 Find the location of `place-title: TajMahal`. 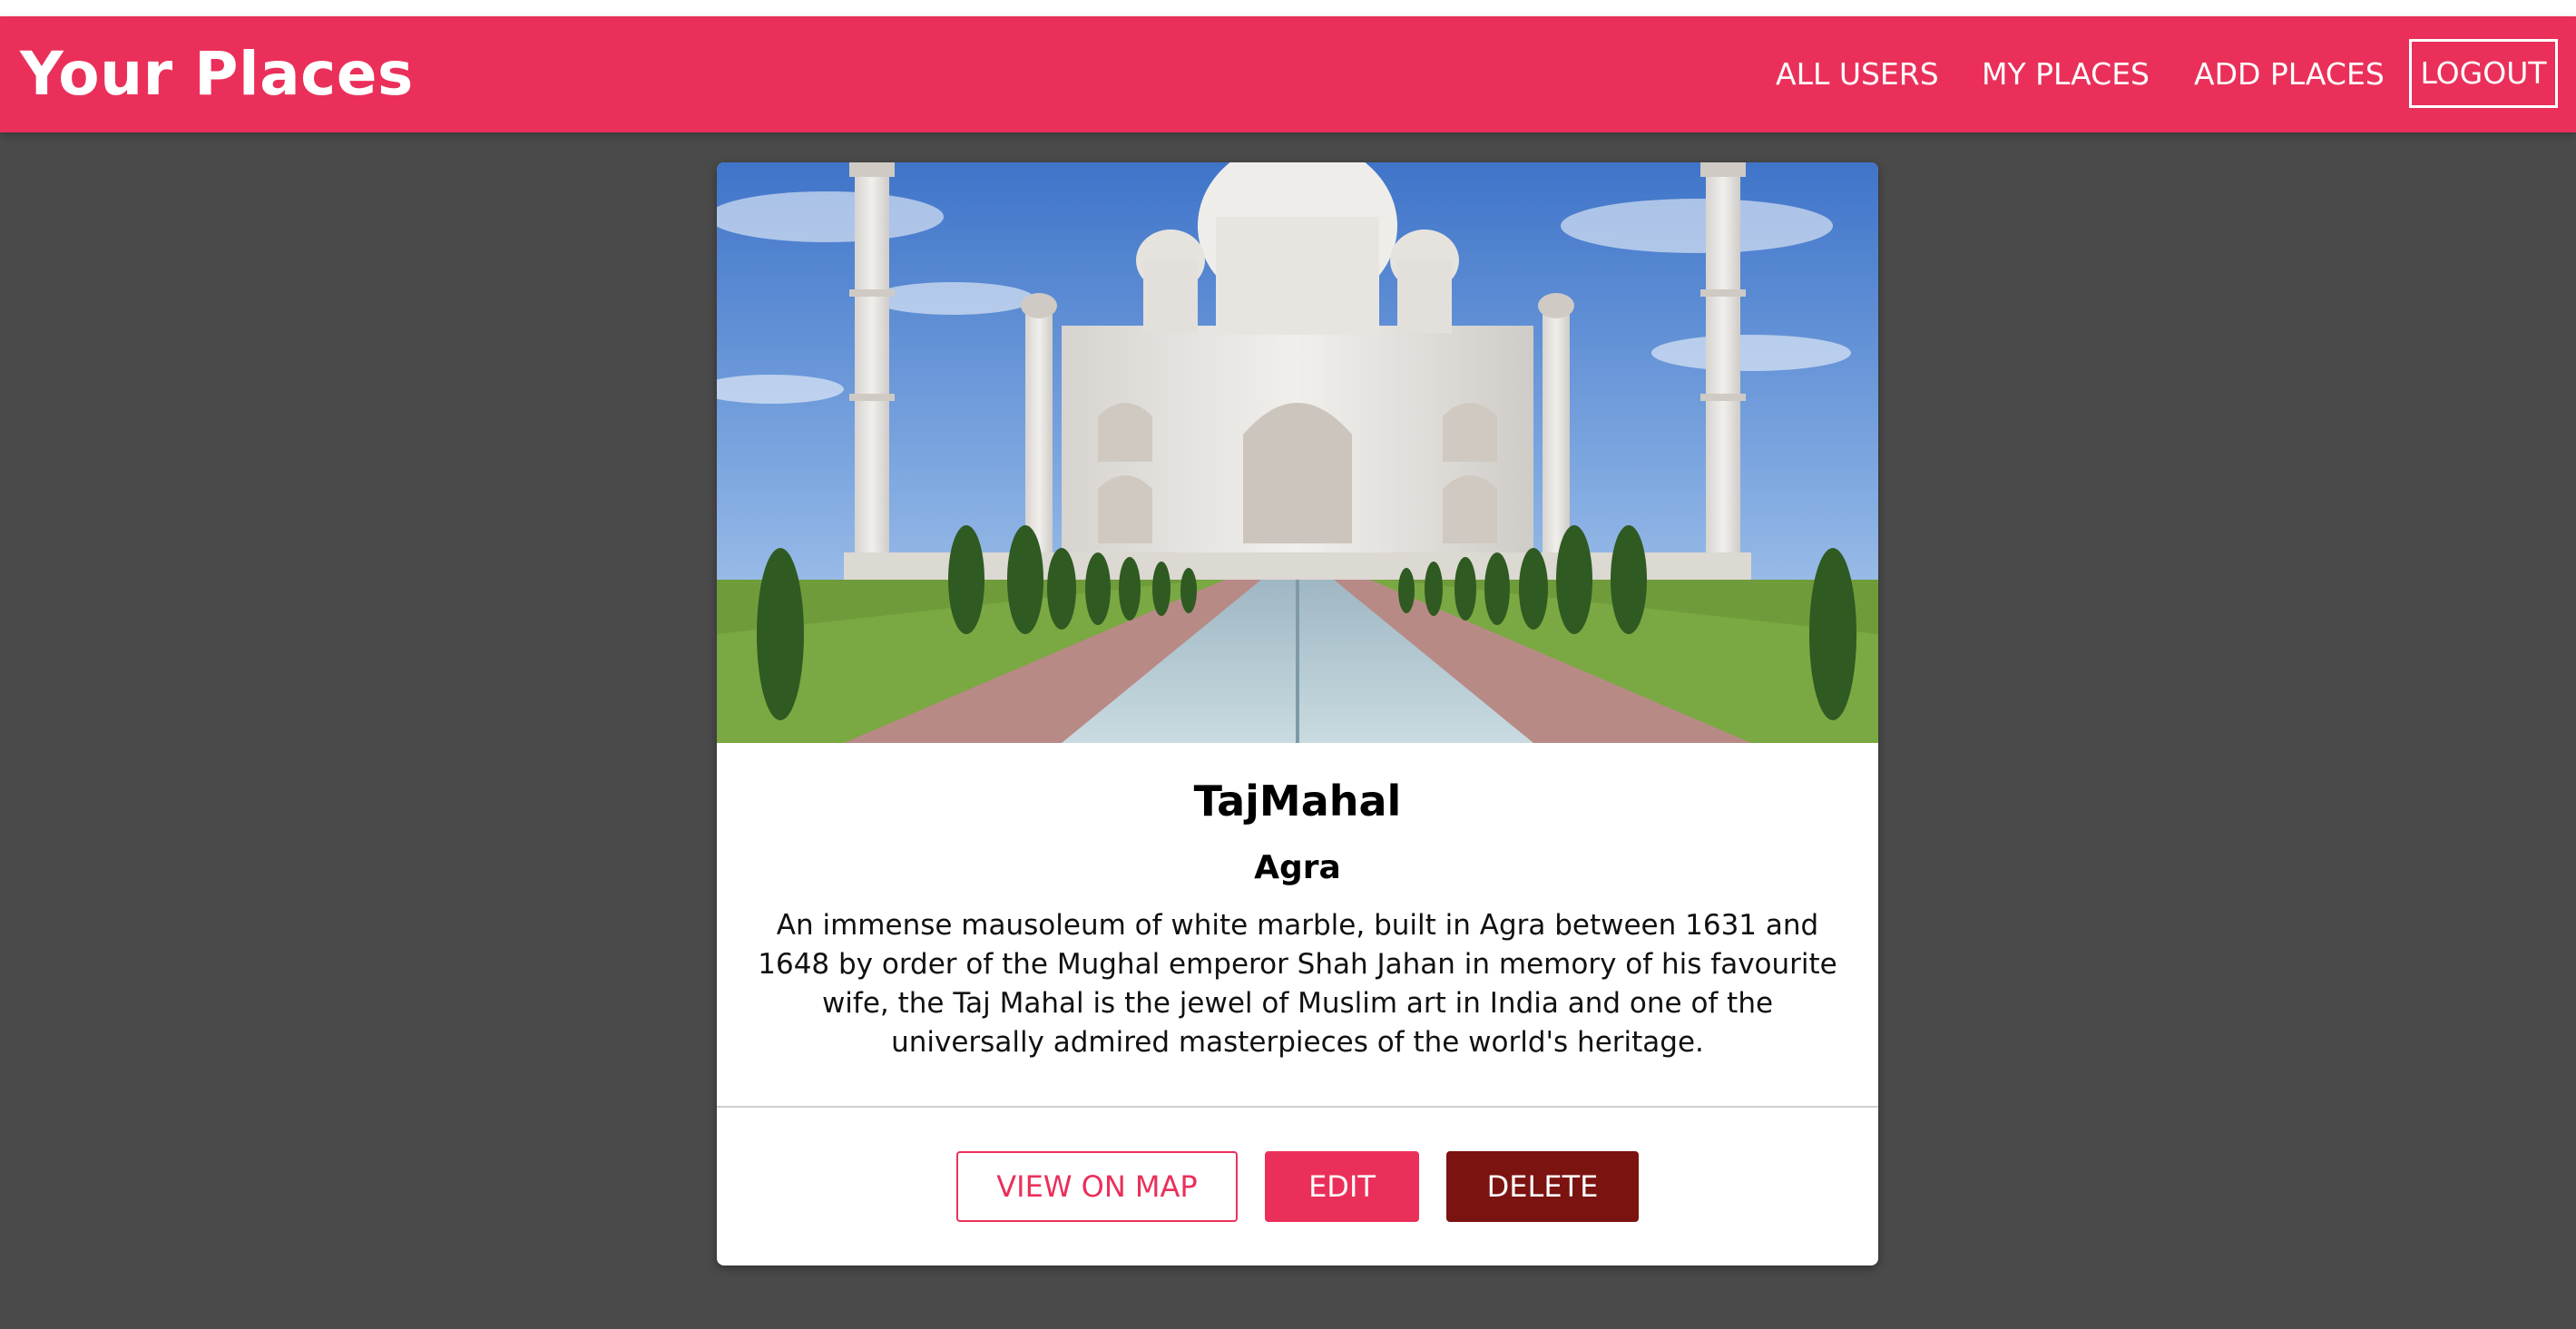

place-title: TajMahal is located at coordinates (1297, 801).